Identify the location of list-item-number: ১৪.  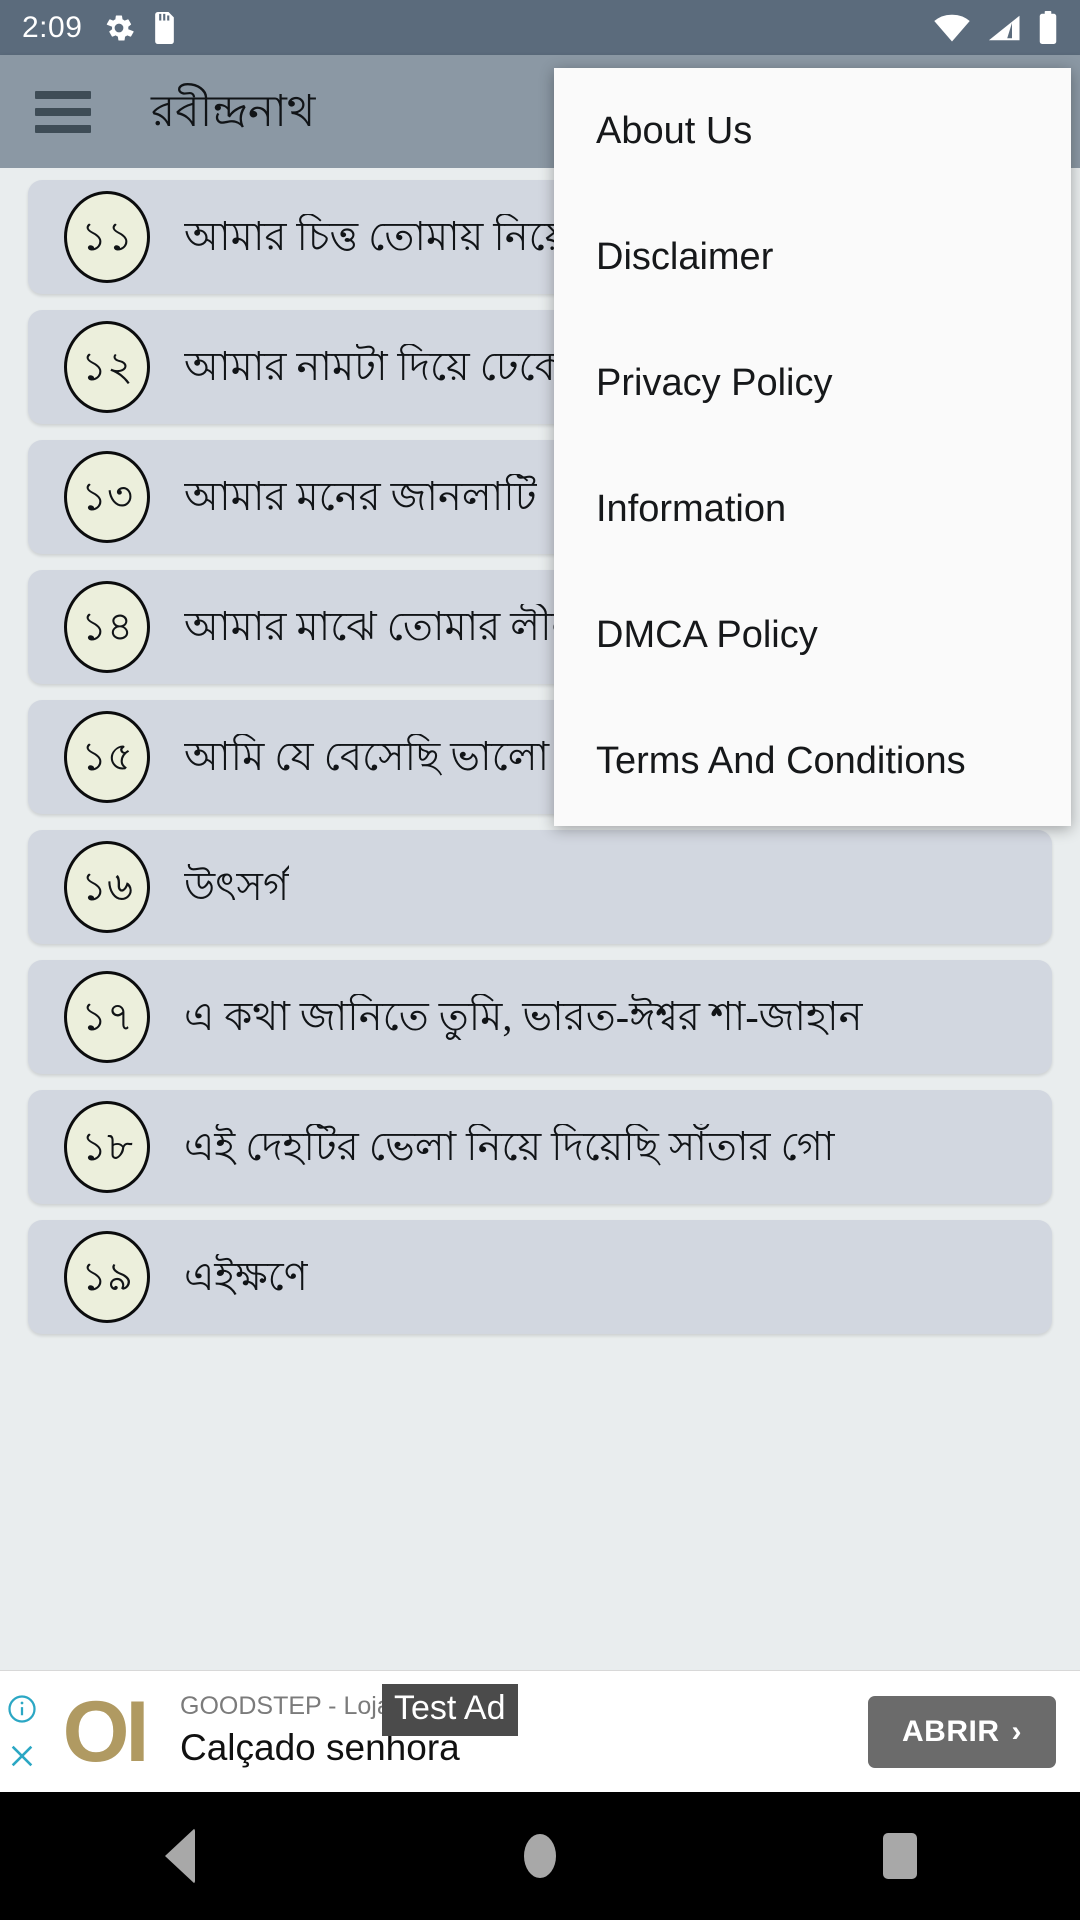
(107, 627).